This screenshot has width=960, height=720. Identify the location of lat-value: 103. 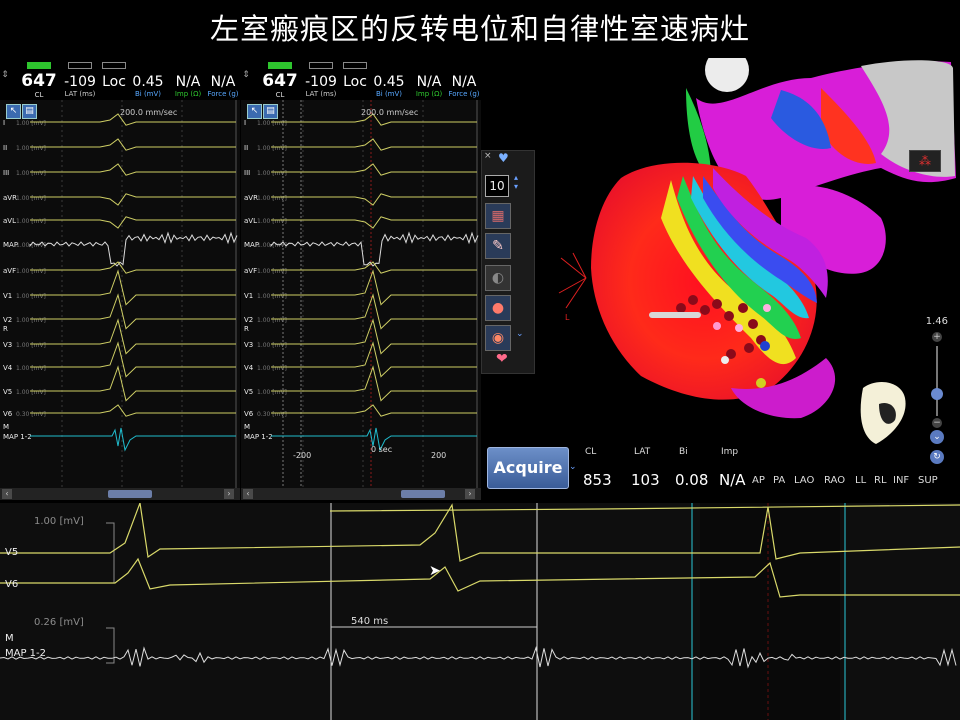
(645, 480).